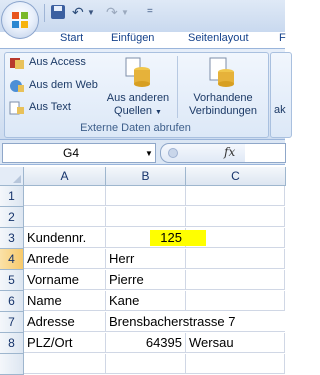 This screenshot has height=375, width=320. Describe the element at coordinates (235, 343) in the screenshot. I see `cell-c8: Wersau` at that location.